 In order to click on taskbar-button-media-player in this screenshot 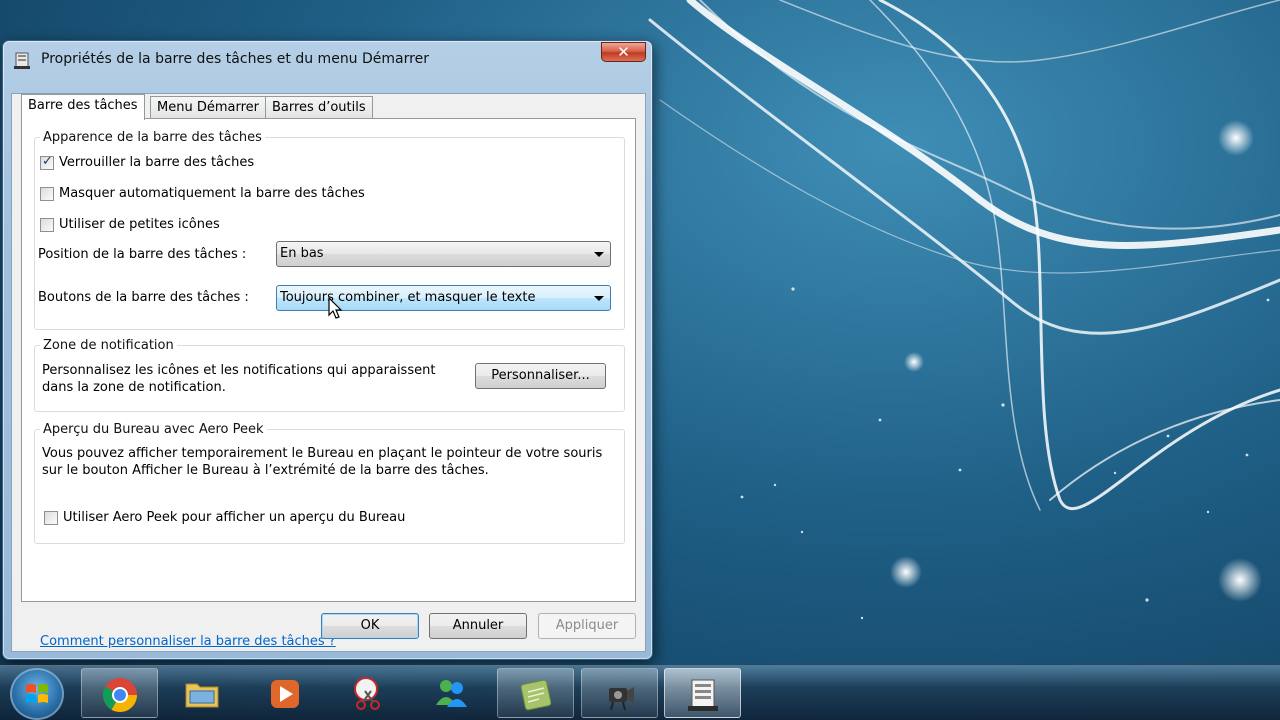, I will do `click(285, 693)`.